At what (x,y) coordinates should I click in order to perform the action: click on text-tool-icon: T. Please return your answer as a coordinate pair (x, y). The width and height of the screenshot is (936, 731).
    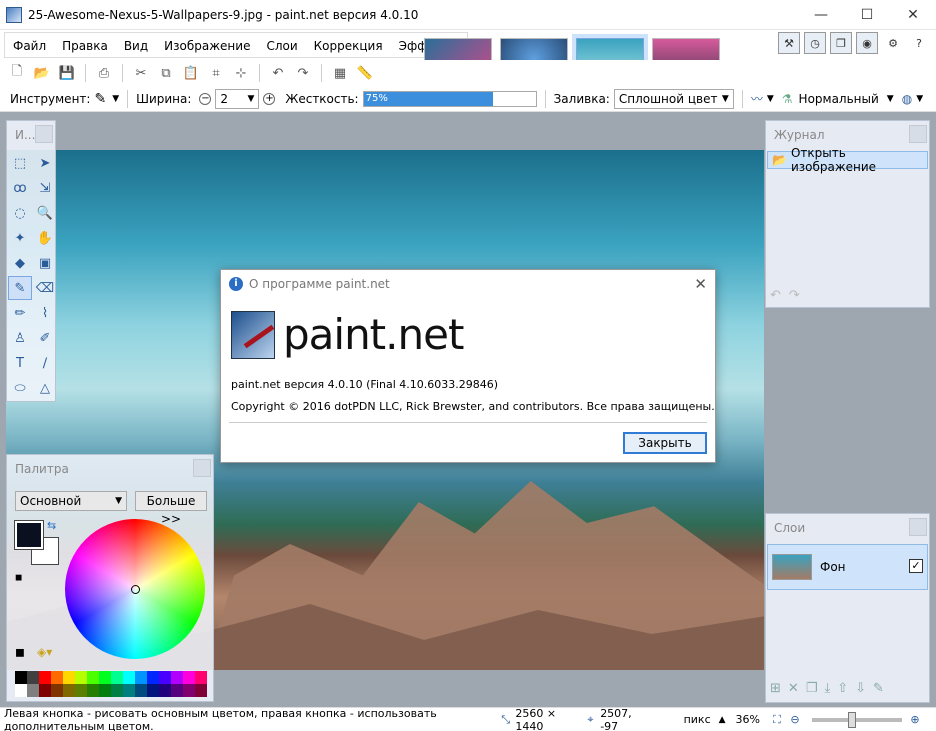
    Looking at the image, I should click on (20, 363).